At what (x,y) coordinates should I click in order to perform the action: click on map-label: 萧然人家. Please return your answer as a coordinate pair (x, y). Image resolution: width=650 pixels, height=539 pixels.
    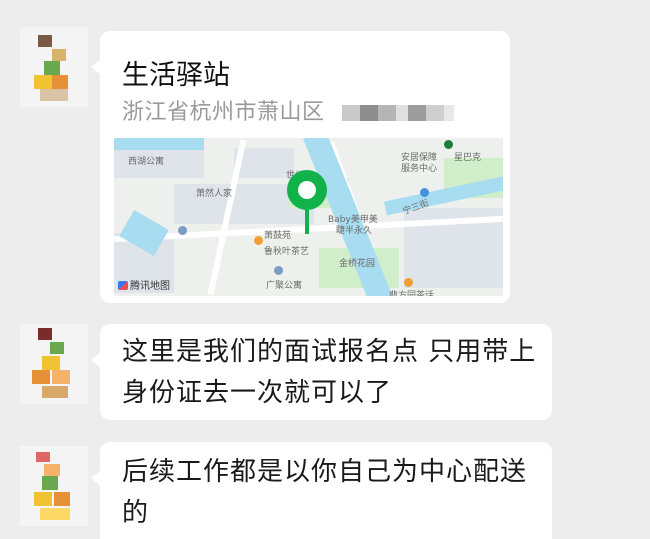
    Looking at the image, I should click on (214, 194).